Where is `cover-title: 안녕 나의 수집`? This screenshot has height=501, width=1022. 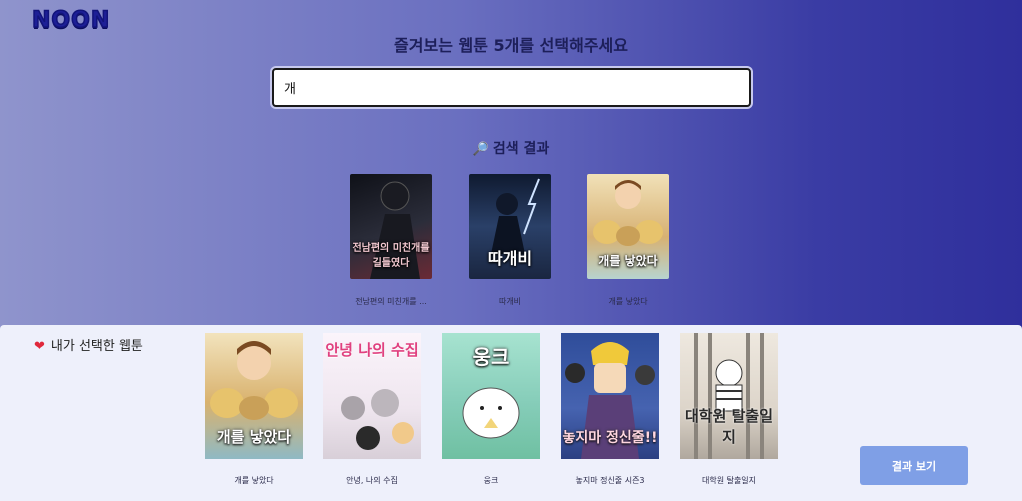 cover-title: 안녕 나의 수집 is located at coordinates (372, 350).